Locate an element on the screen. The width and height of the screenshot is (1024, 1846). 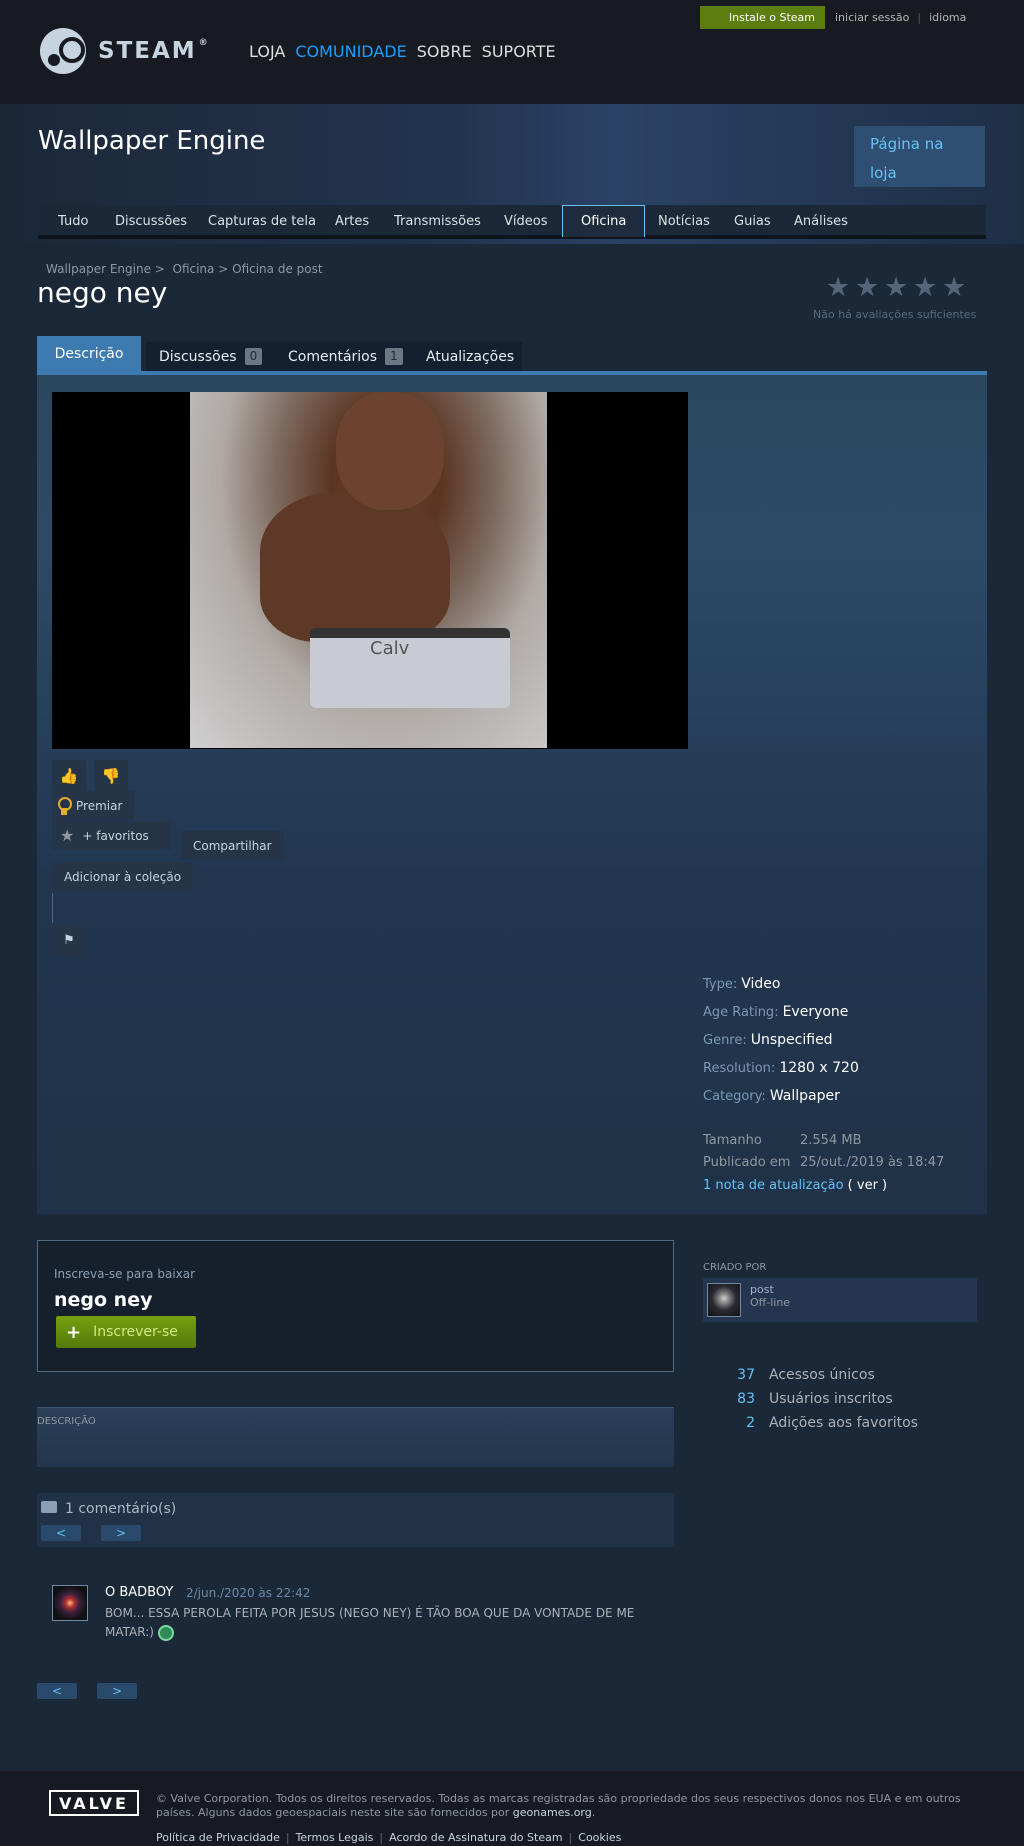
stat-value: 25/out./2019 às 18:47 is located at coordinates (872, 1162).